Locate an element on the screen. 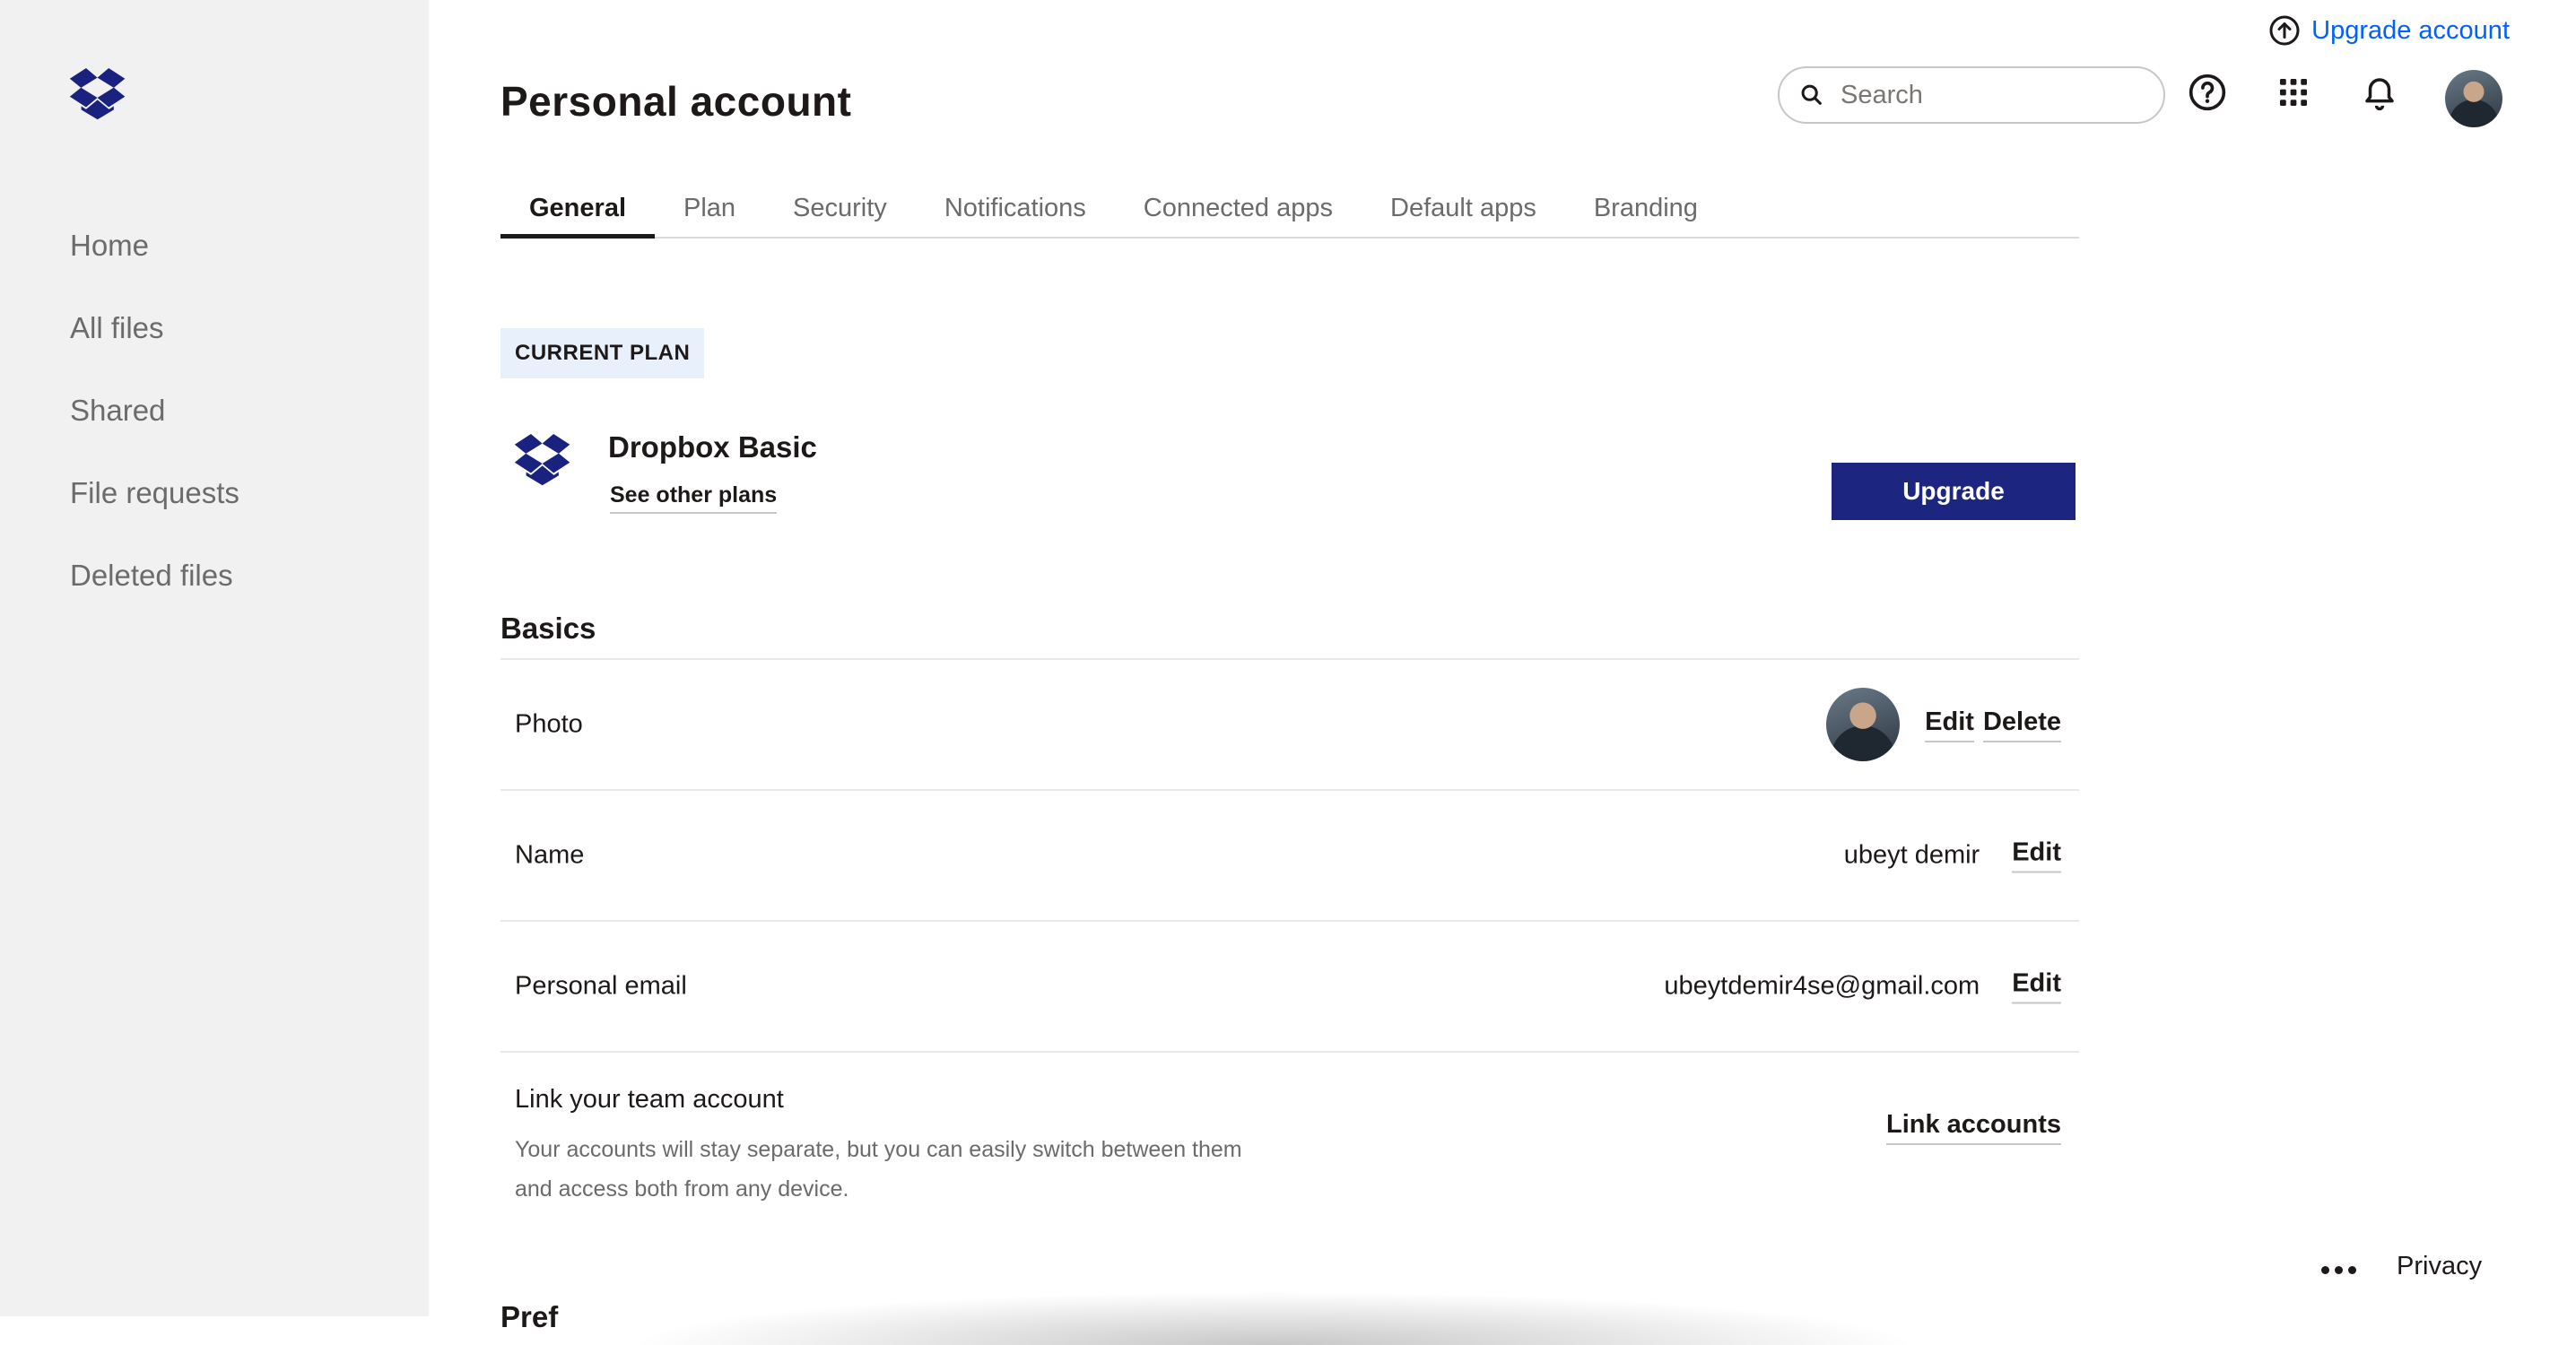  apps-button is located at coordinates (2293, 92).